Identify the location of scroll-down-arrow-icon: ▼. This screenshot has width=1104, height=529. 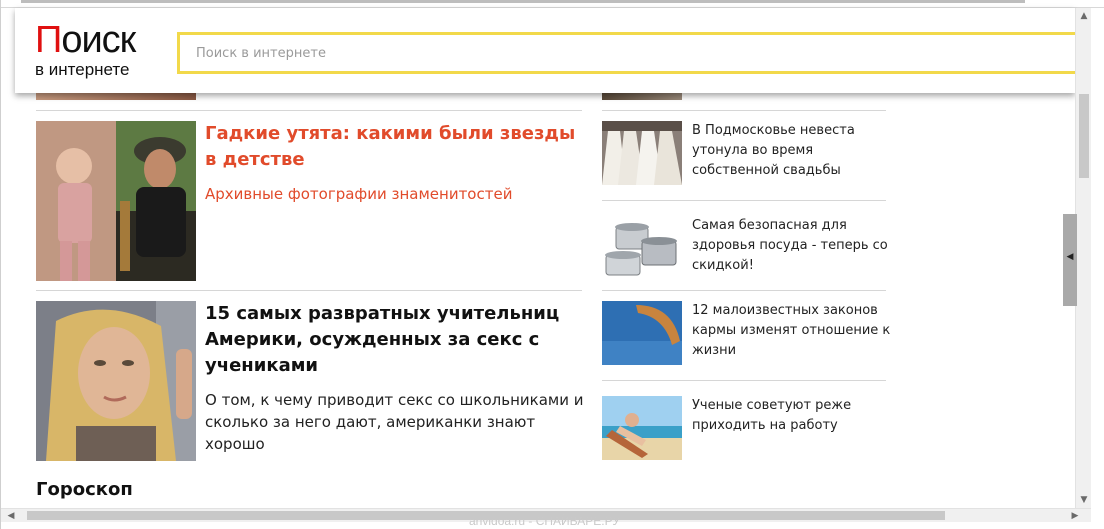
(1084, 500).